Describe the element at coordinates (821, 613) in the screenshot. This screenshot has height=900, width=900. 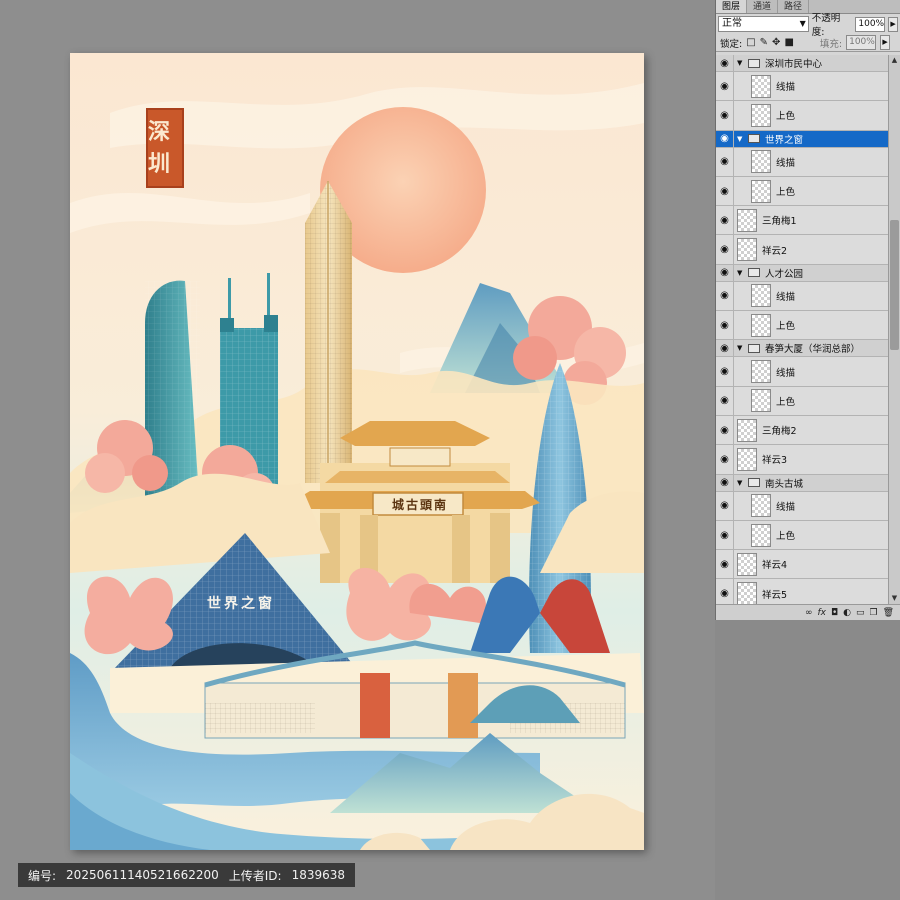
I see `fx-icon: fx` at that location.